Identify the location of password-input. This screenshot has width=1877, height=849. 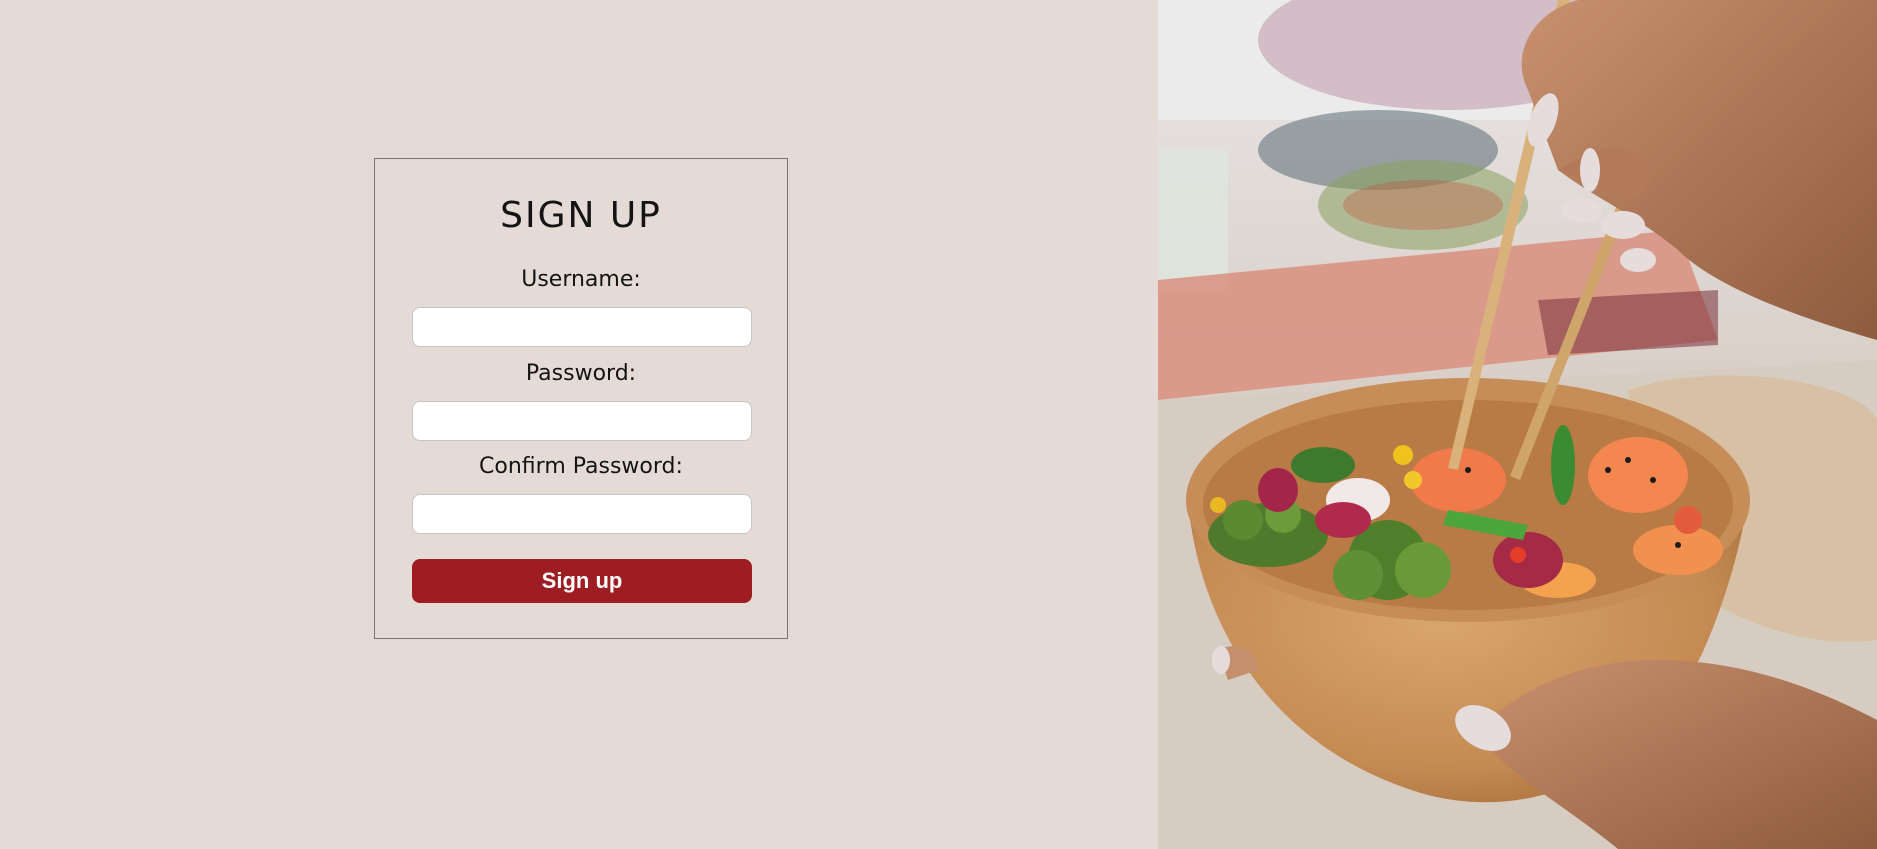
(582, 421).